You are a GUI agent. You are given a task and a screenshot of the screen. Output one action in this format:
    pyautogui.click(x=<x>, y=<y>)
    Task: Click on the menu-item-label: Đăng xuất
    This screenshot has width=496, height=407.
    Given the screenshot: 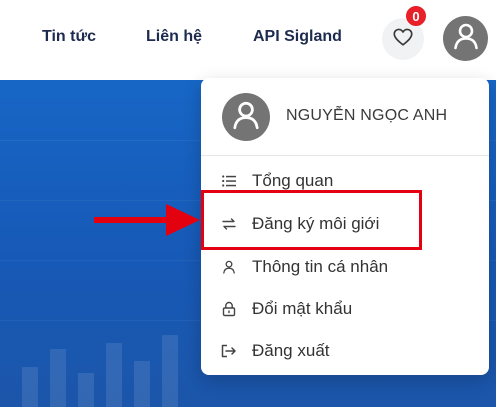 What is the action you would take?
    pyautogui.click(x=291, y=350)
    